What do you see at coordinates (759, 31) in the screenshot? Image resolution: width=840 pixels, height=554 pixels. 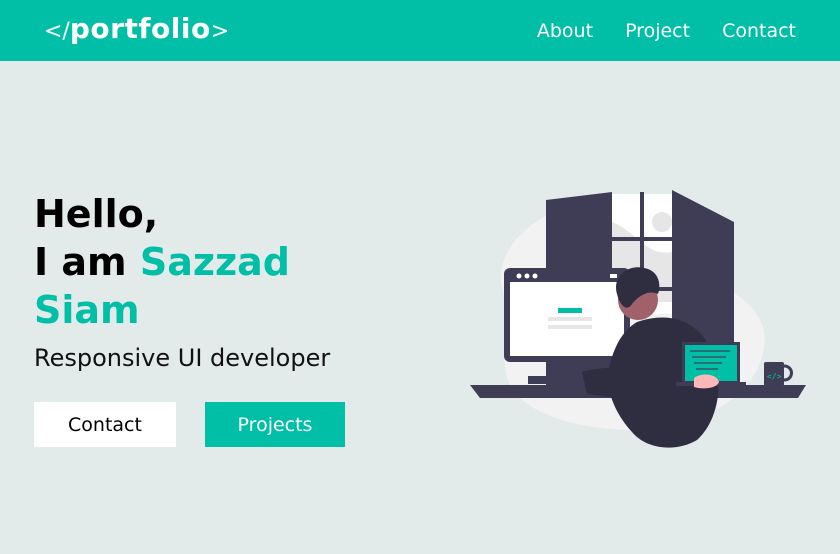 I see `nav-contact-link: Contact` at bounding box center [759, 31].